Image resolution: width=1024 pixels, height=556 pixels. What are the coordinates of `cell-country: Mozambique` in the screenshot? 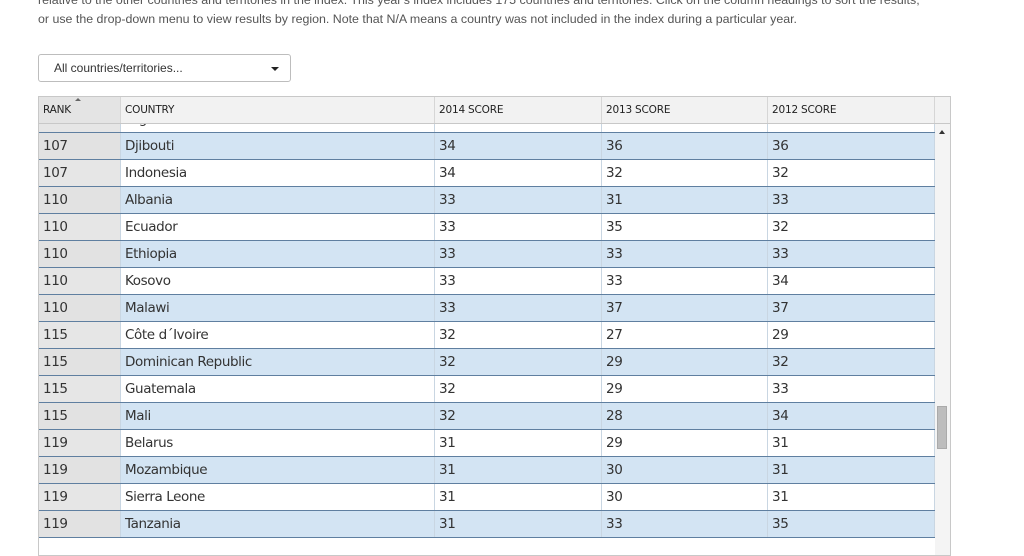 It's located at (278, 470).